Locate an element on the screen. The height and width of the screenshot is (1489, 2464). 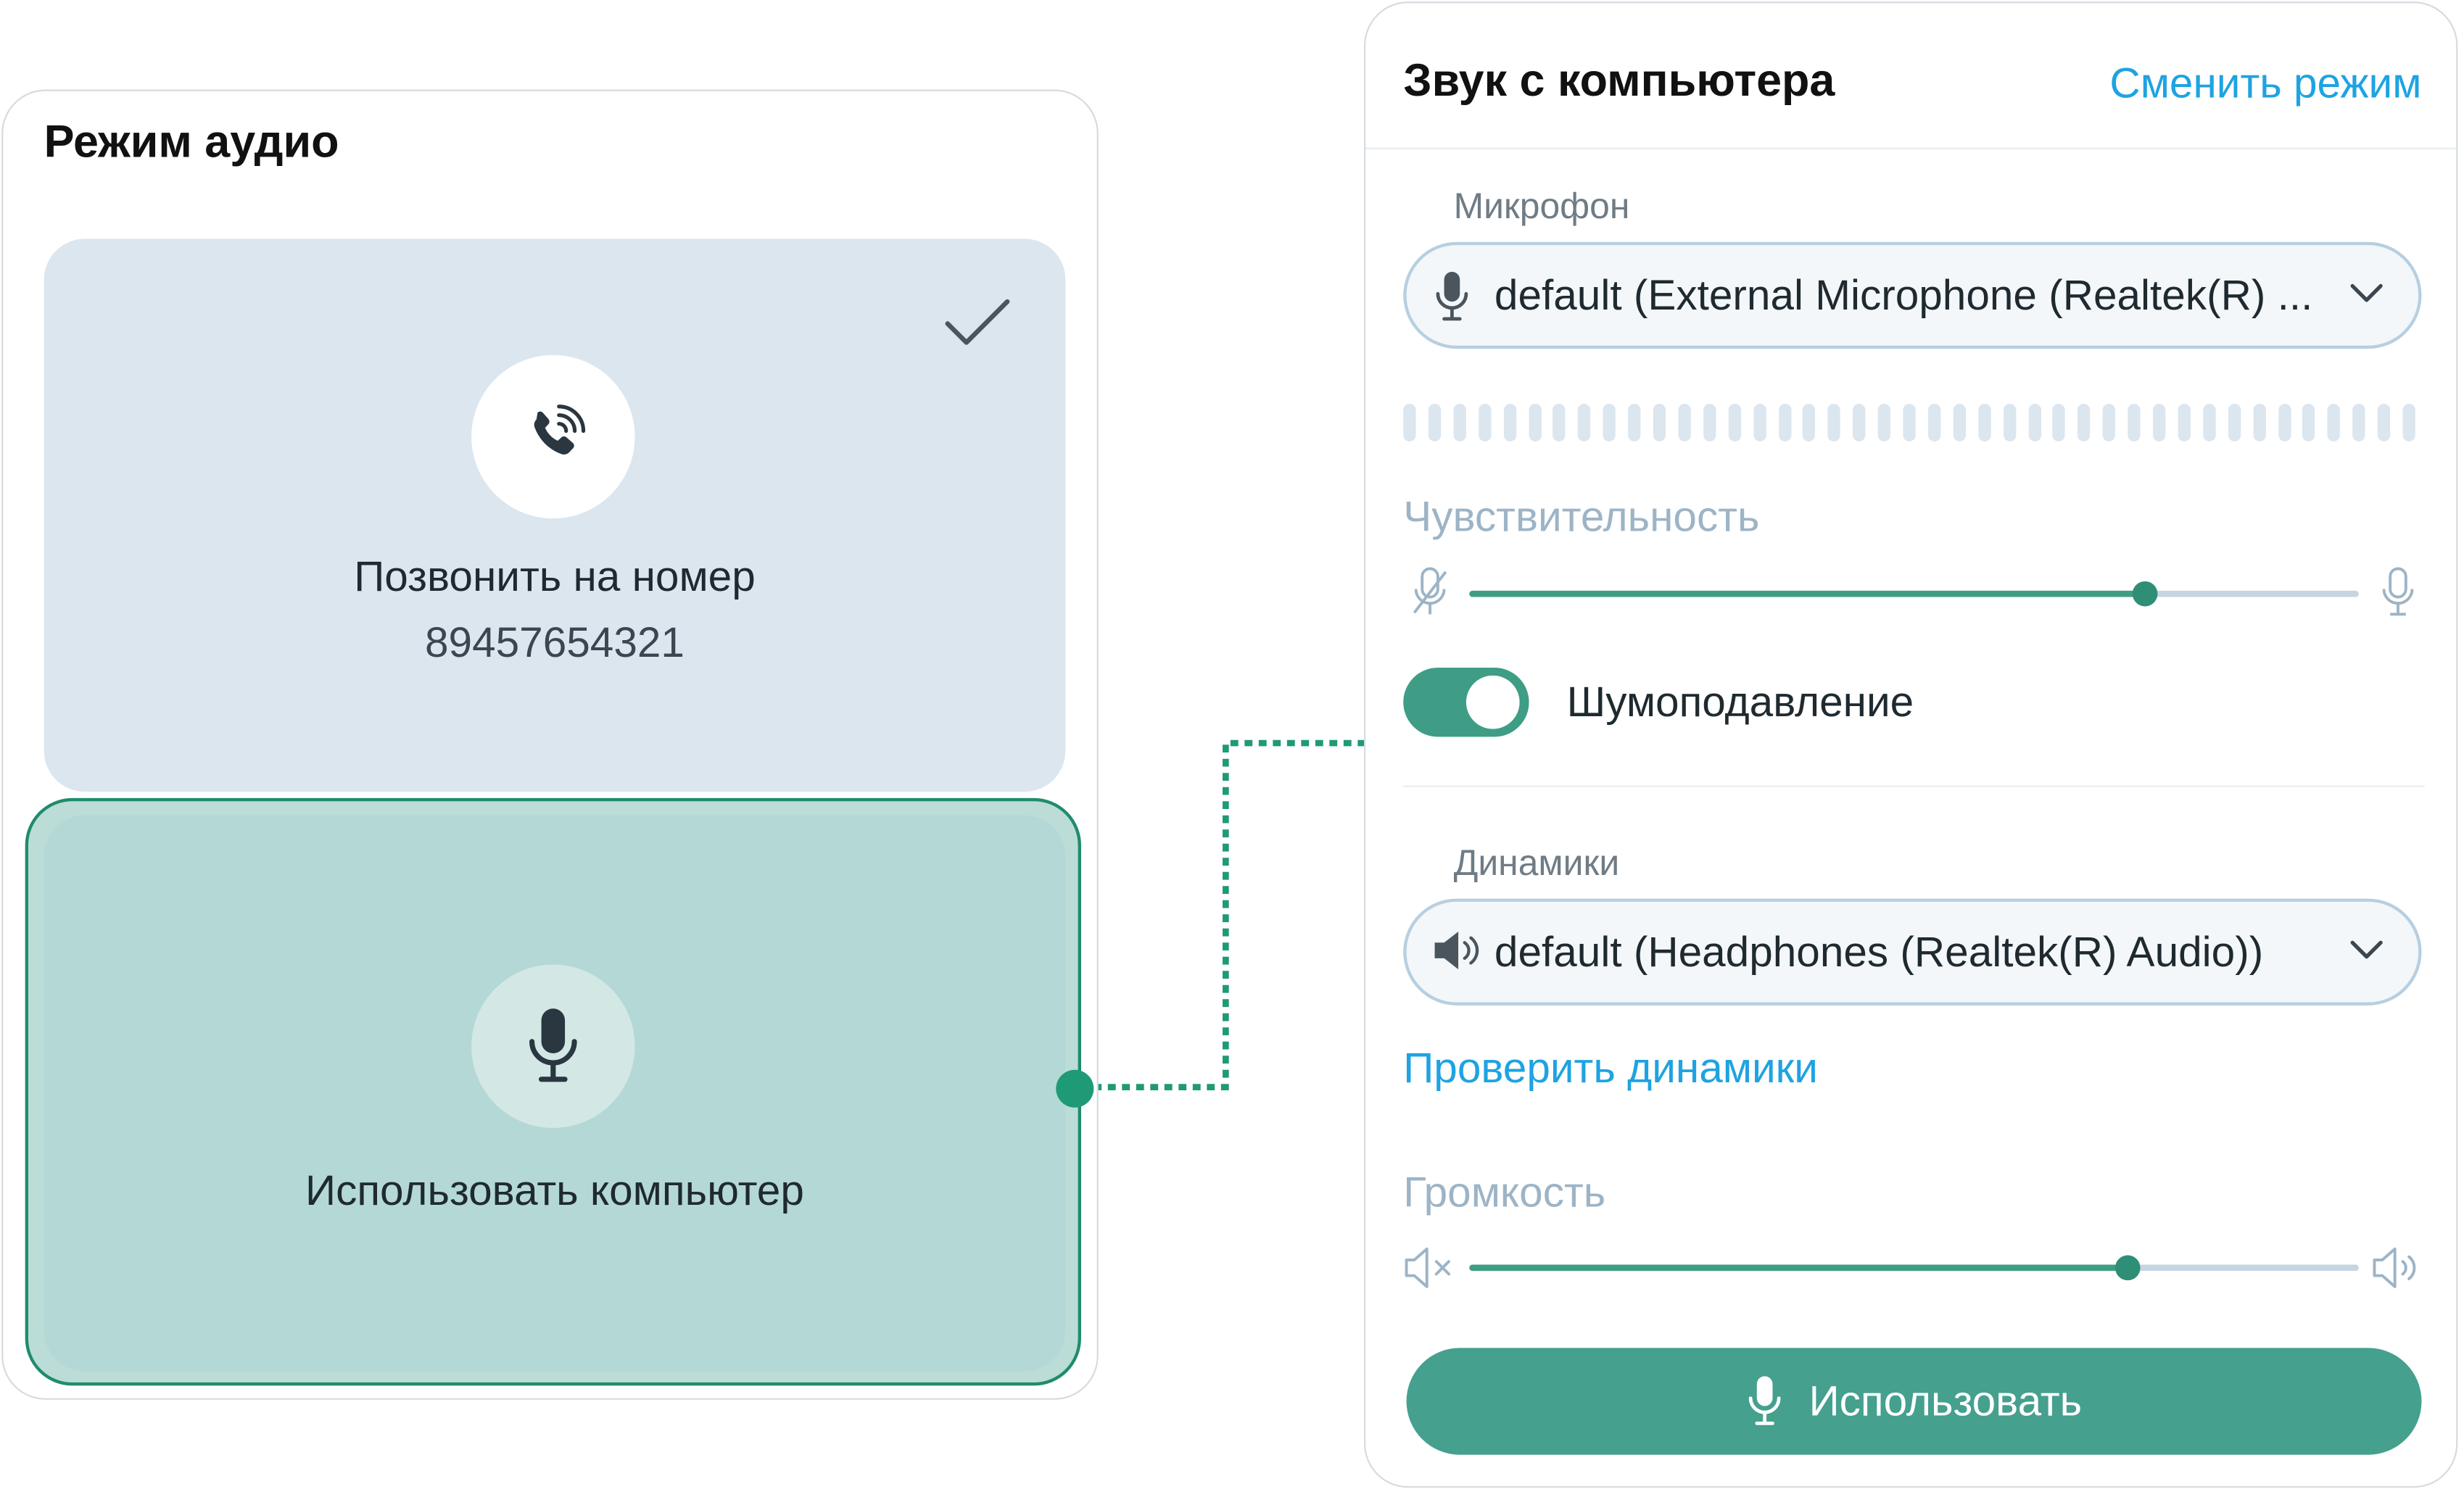
speakers-select: default (Headphones (Realtek(R) Audio)) is located at coordinates (1912, 952).